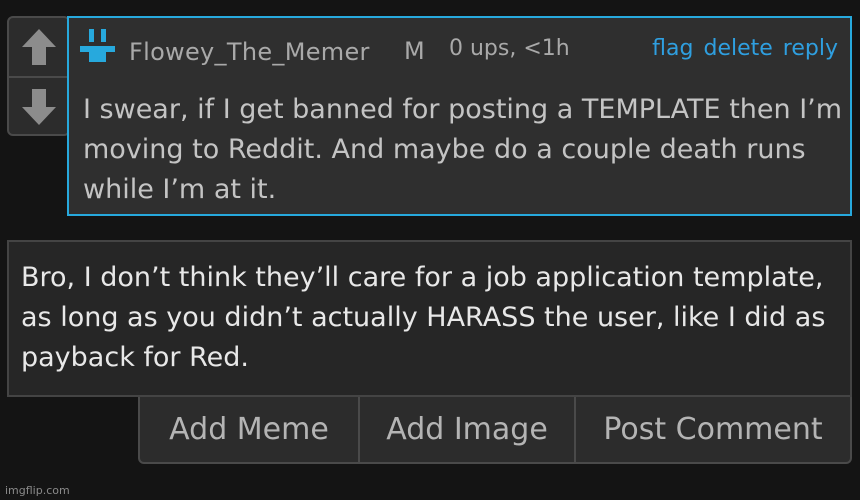  What do you see at coordinates (414, 51) in the screenshot?
I see `mod-badge: M` at bounding box center [414, 51].